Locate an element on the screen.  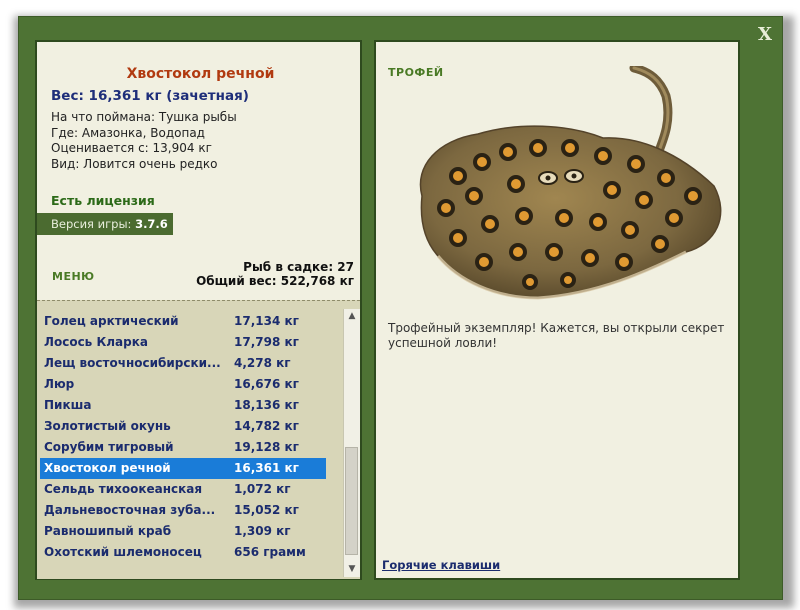
valued-from: Оценивается с: 13,904 кг is located at coordinates (131, 148).